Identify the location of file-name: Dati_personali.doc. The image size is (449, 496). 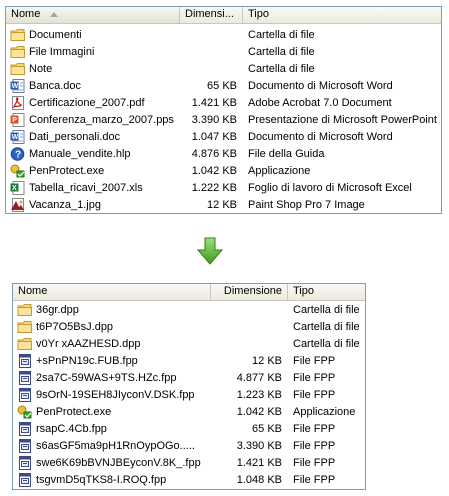
(75, 136).